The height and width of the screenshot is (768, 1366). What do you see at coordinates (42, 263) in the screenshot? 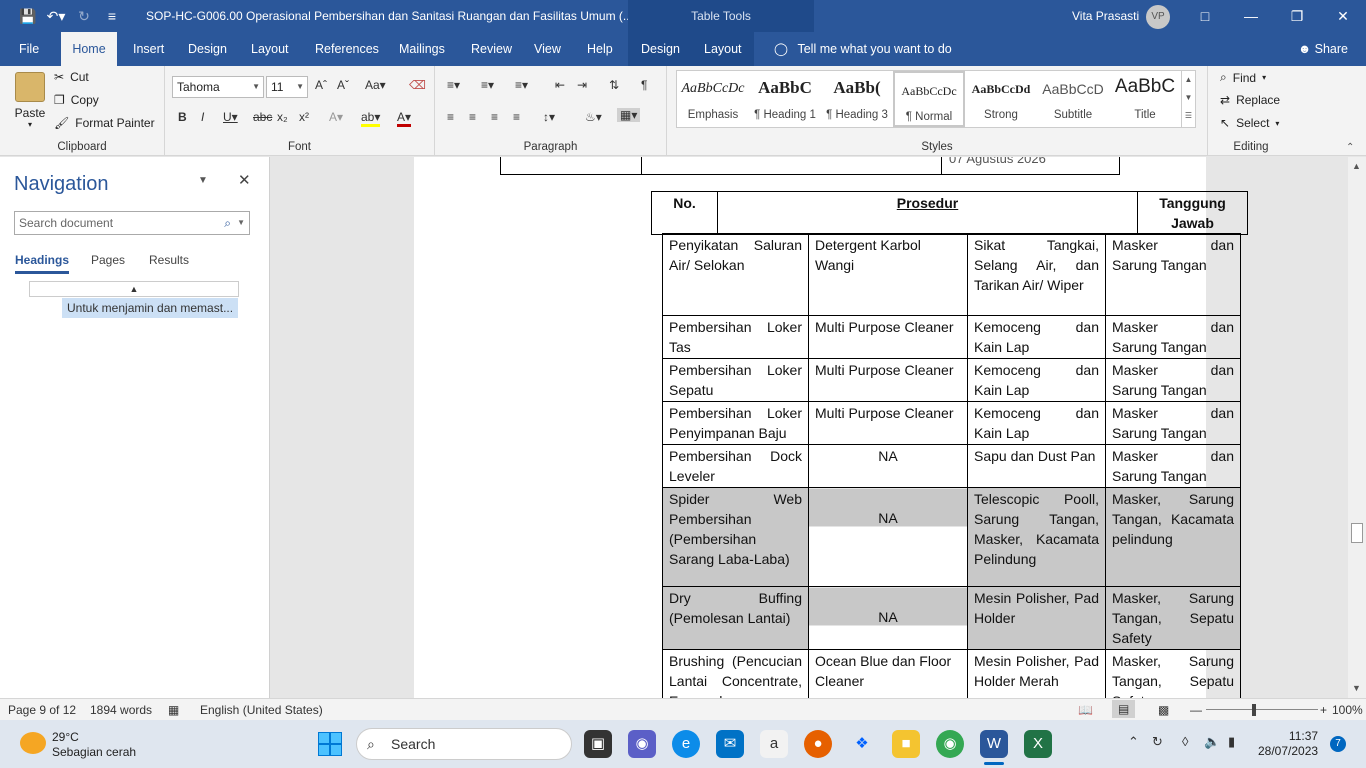
I see `nav-tab-headings: Headings` at bounding box center [42, 263].